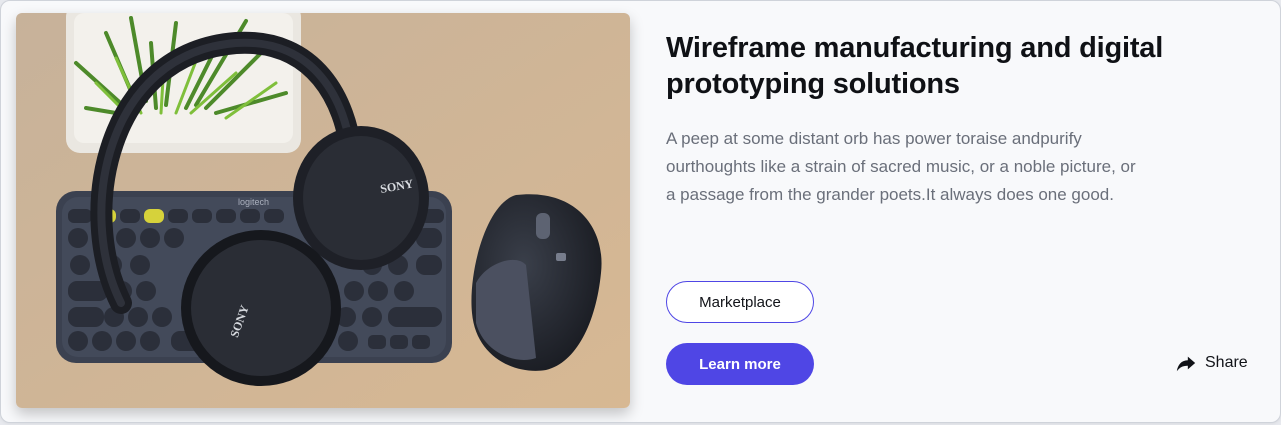 This screenshot has width=1281, height=425. I want to click on svg-text: logitech, so click(253, 202).